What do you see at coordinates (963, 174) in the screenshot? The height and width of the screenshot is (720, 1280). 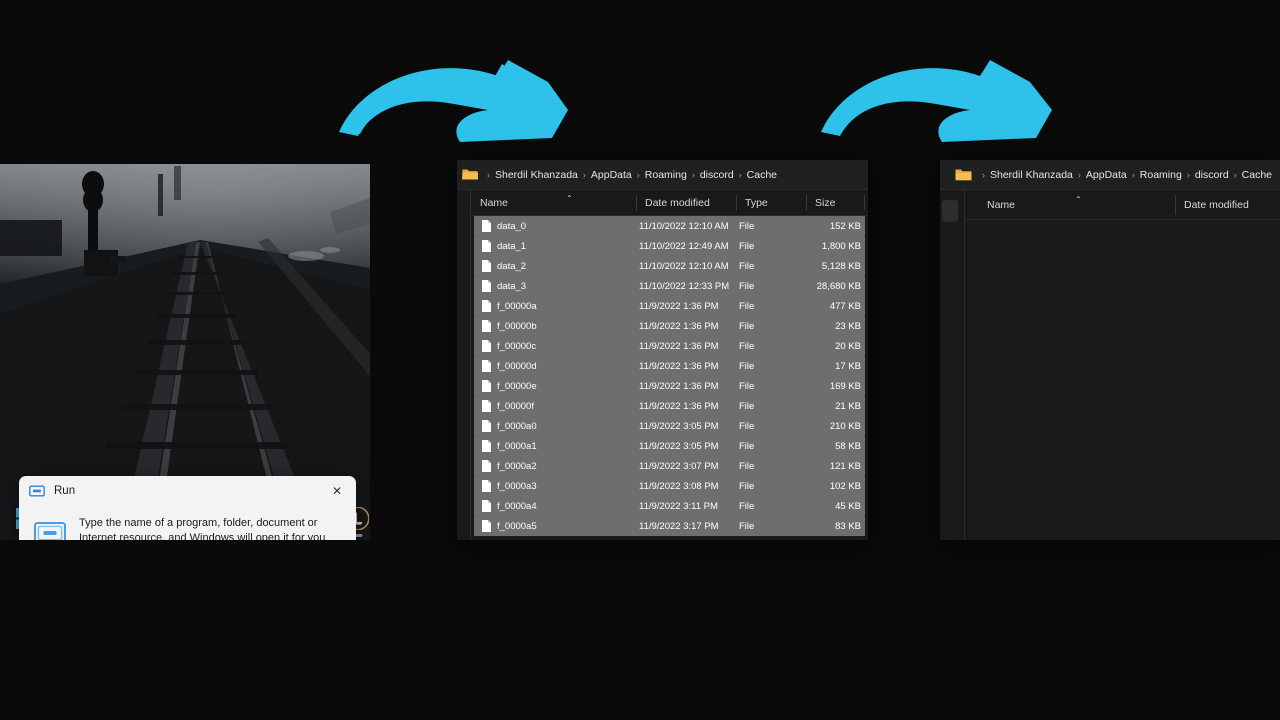 I see `folder-icon` at bounding box center [963, 174].